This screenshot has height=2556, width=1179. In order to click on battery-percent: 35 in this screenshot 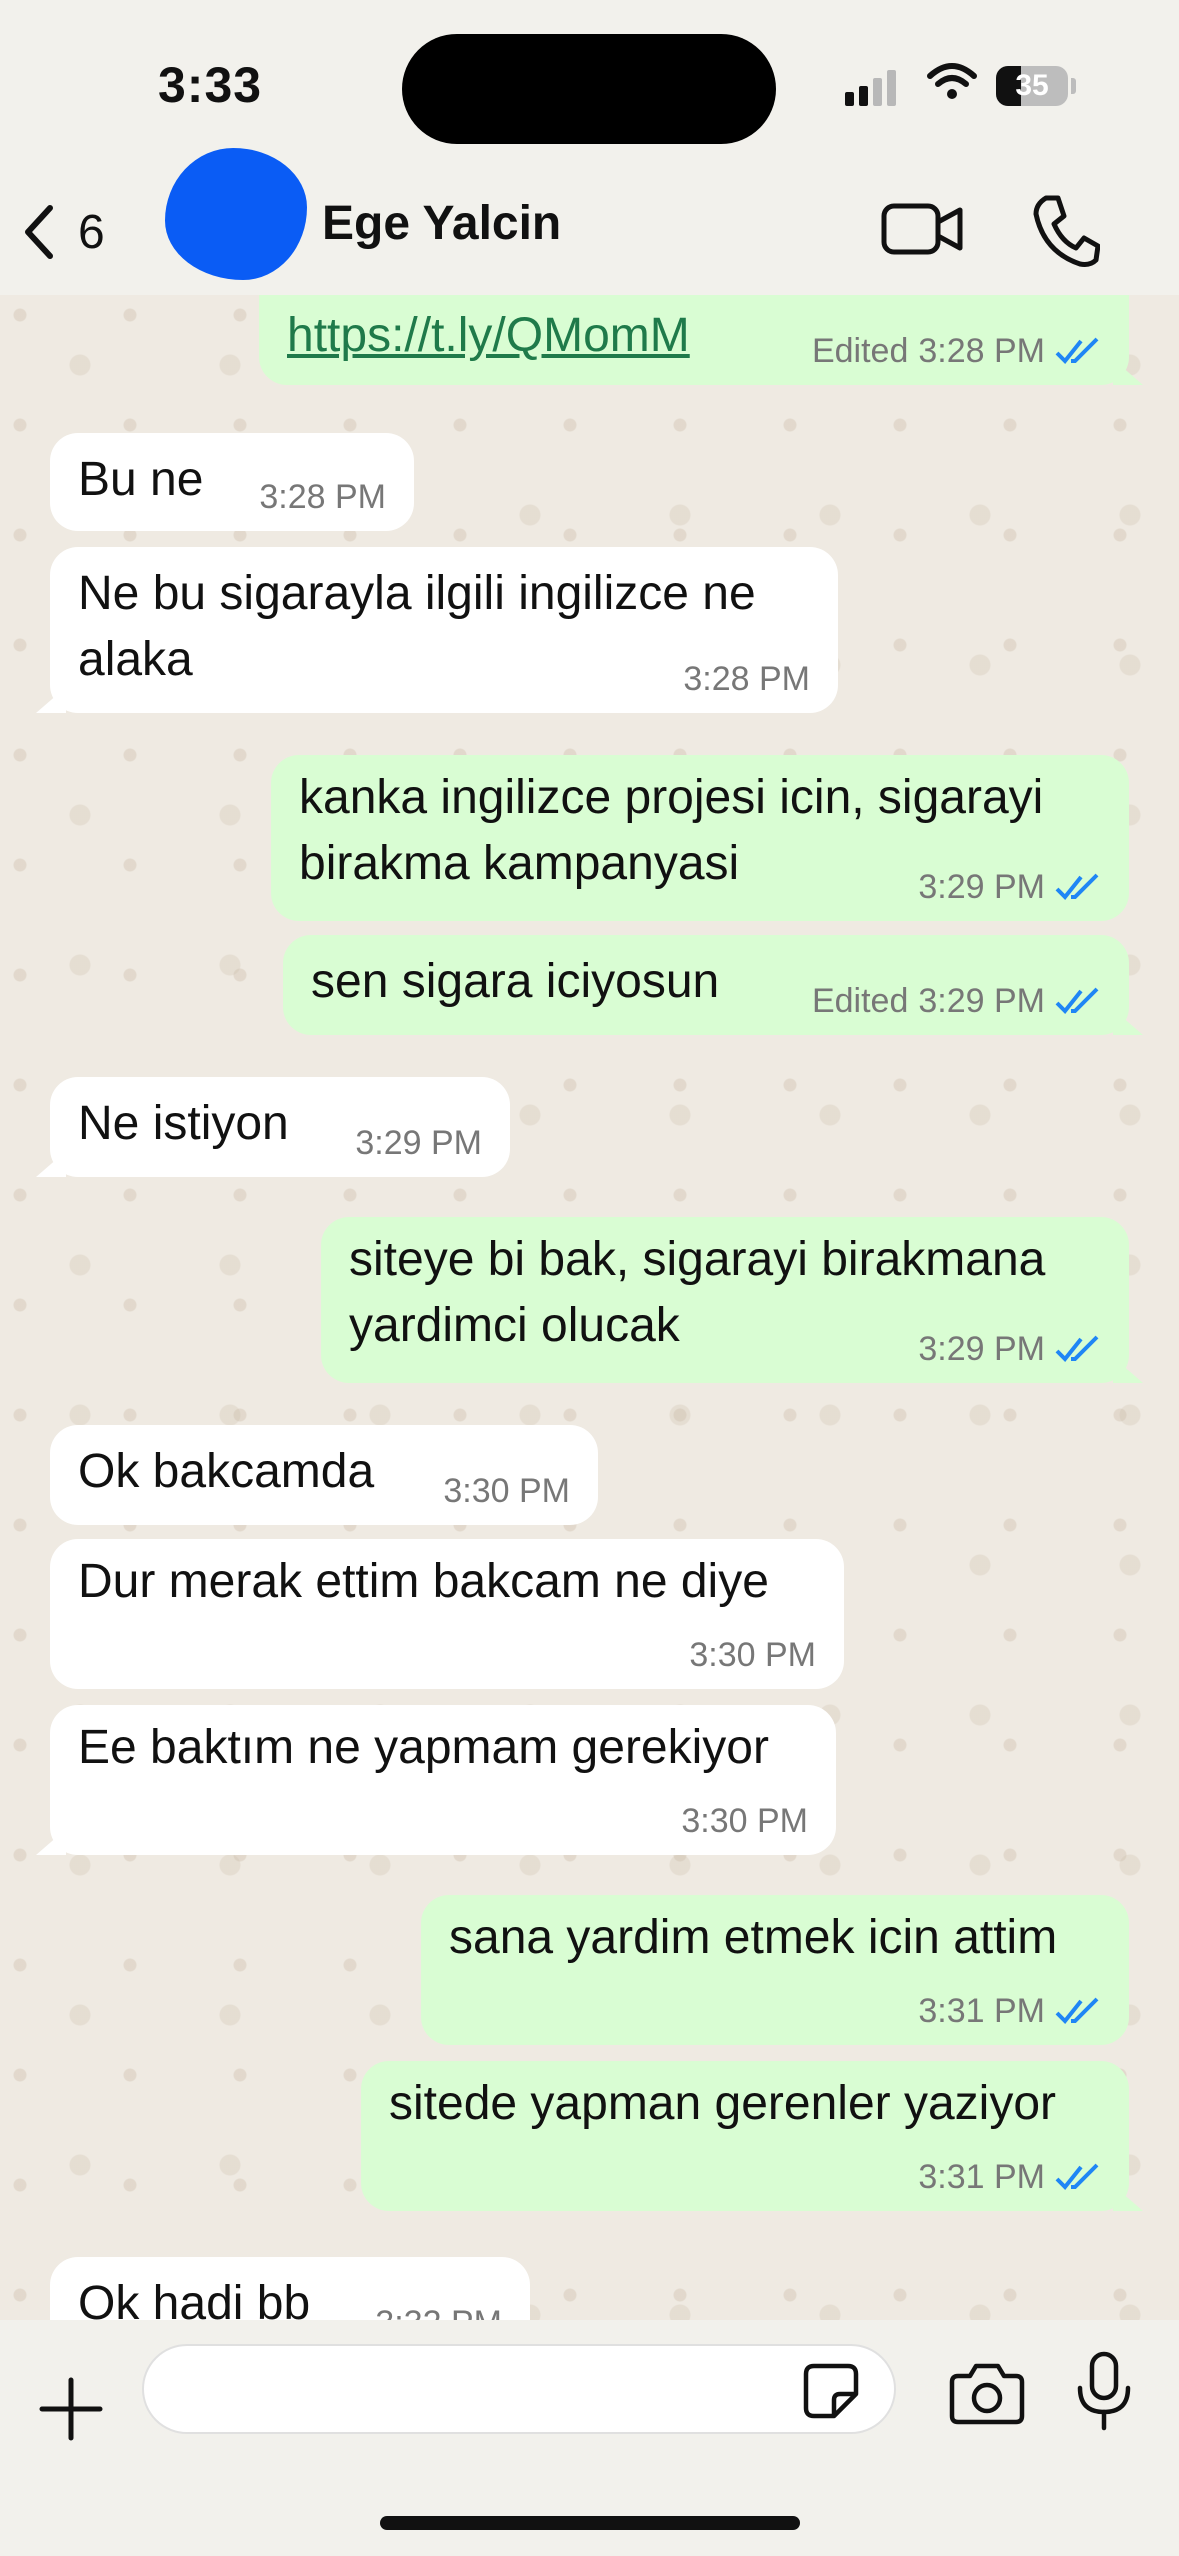, I will do `click(1032, 85)`.